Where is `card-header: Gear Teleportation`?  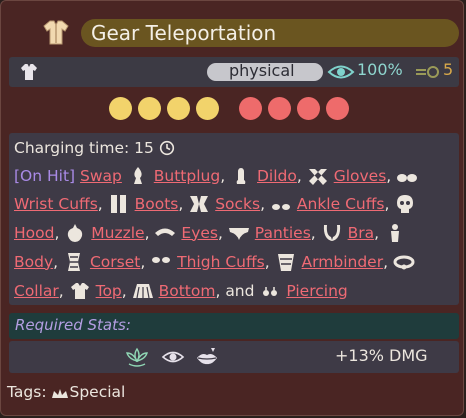 card-header: Gear Teleportation is located at coordinates (234, 32).